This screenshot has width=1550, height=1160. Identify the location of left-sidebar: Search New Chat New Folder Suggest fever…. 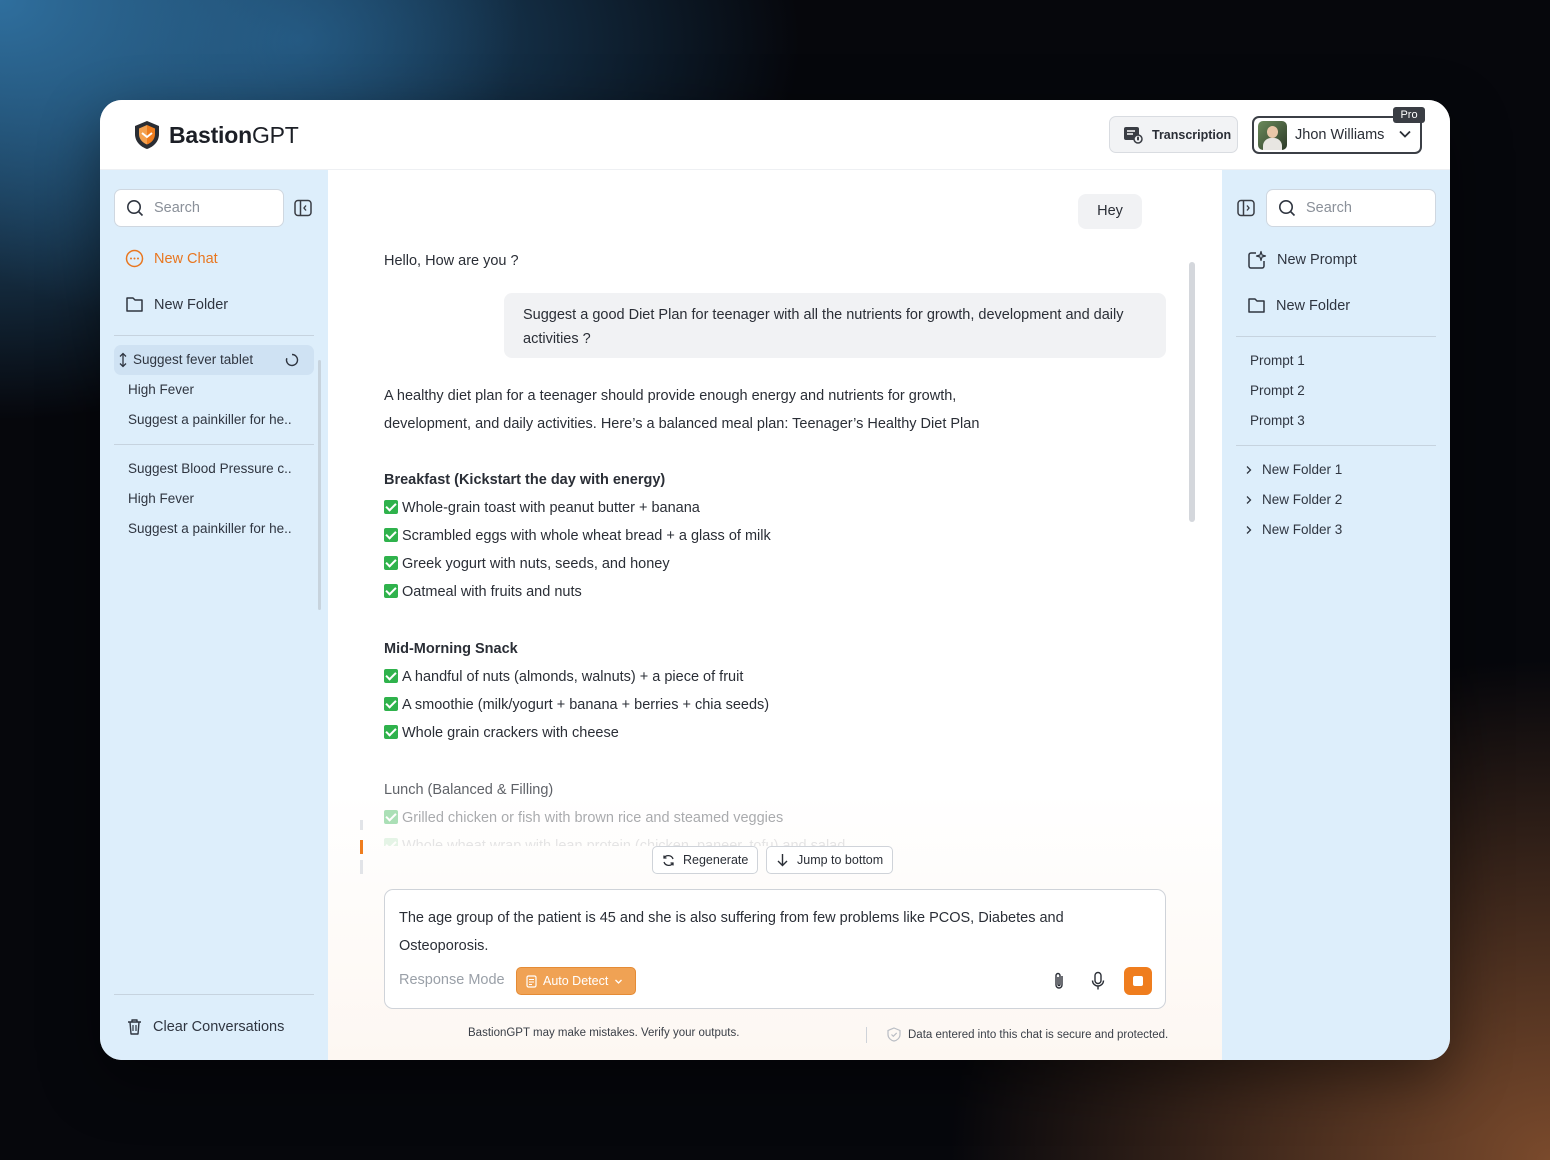
(214, 615).